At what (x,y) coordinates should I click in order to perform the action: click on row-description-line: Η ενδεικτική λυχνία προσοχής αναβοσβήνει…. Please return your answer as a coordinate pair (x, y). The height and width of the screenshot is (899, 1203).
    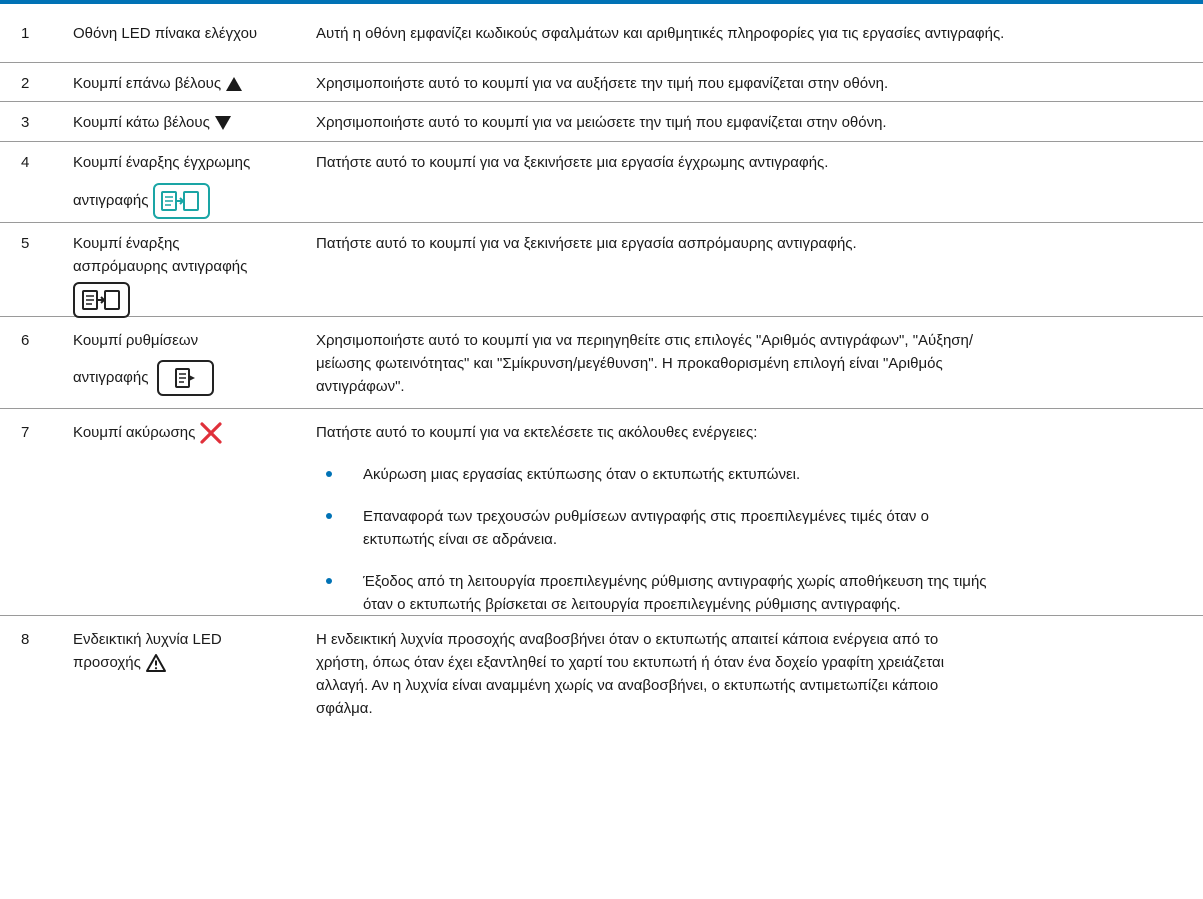
    Looking at the image, I should click on (627, 639).